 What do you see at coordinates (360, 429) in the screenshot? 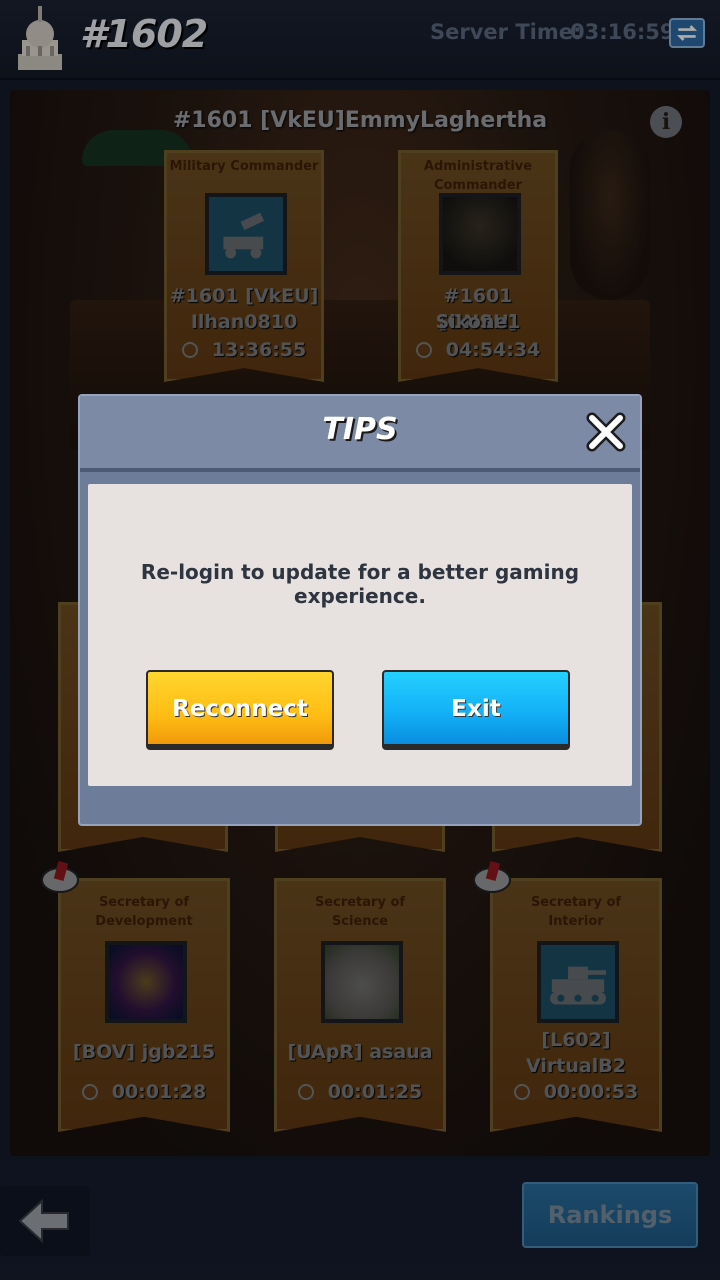
I see `dialog-title: TIPS` at bounding box center [360, 429].